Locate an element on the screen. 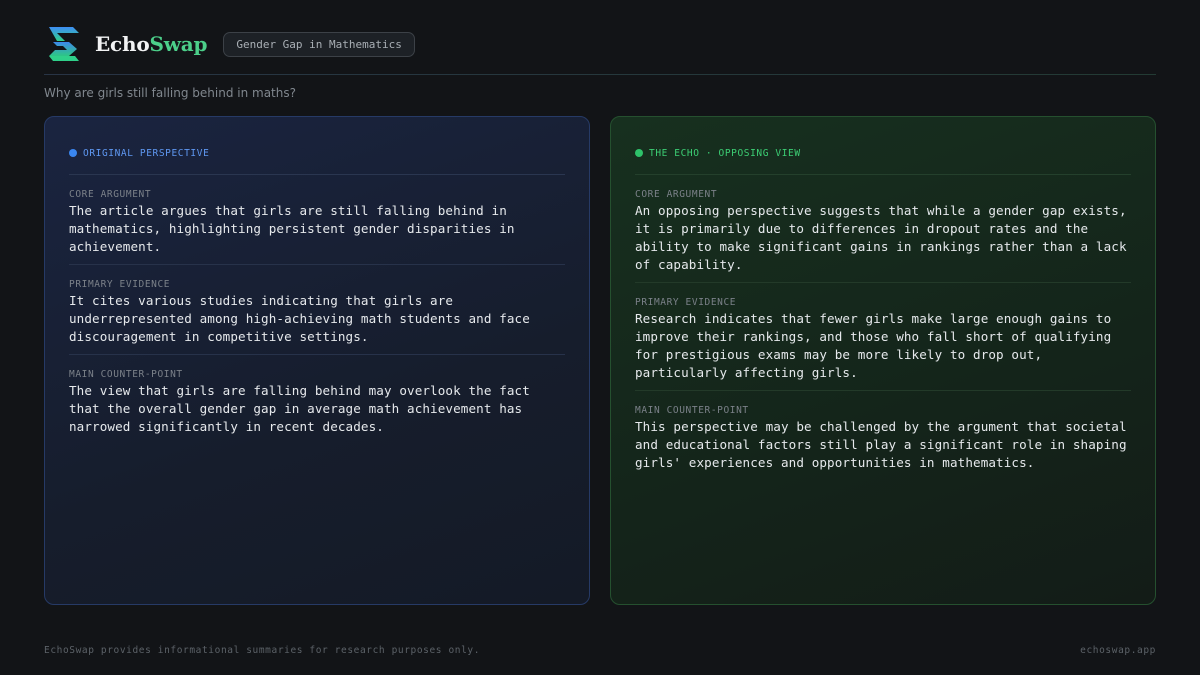  echo-panel-label: THE ECHO · OPPOSING VIEW is located at coordinates (725, 153).